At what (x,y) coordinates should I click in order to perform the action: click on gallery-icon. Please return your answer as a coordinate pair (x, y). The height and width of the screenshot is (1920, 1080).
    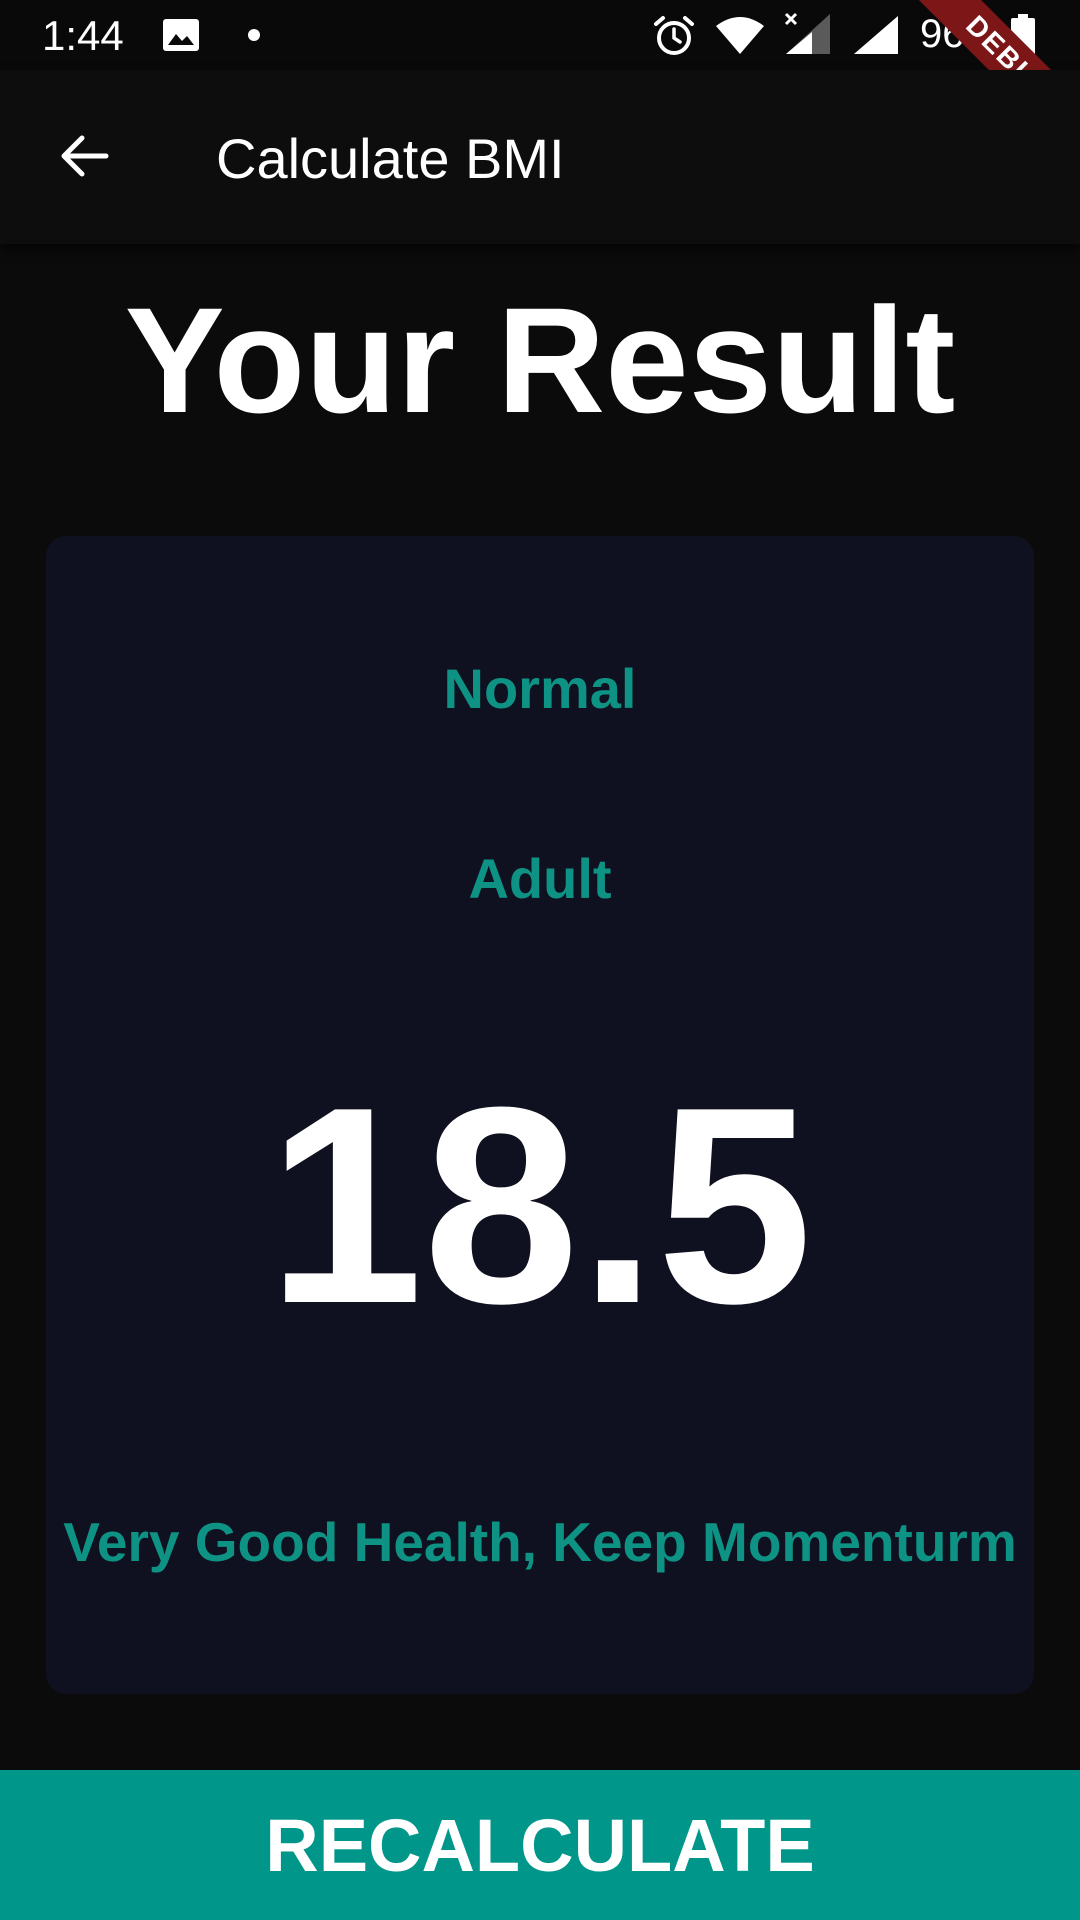
    Looking at the image, I should click on (181, 35).